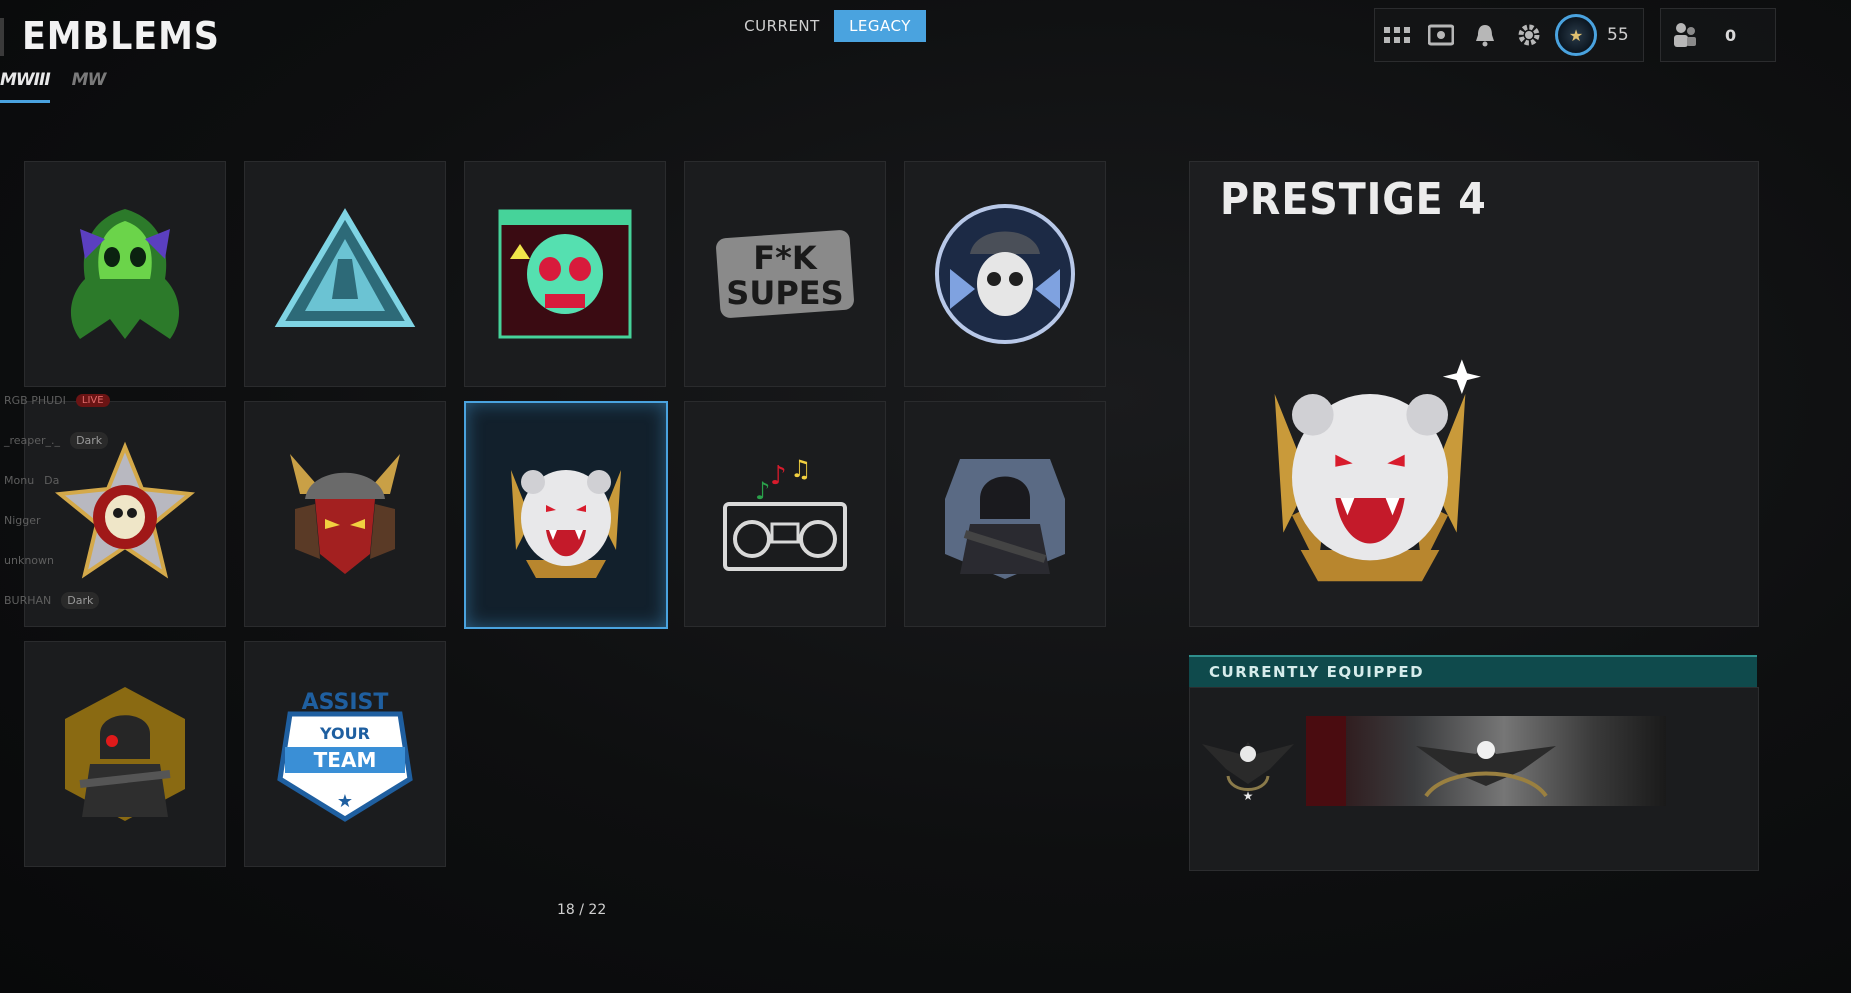 This screenshot has height=993, width=1851. What do you see at coordinates (1353, 199) in the screenshot?
I see `detail-title: PRESTIGE 4` at bounding box center [1353, 199].